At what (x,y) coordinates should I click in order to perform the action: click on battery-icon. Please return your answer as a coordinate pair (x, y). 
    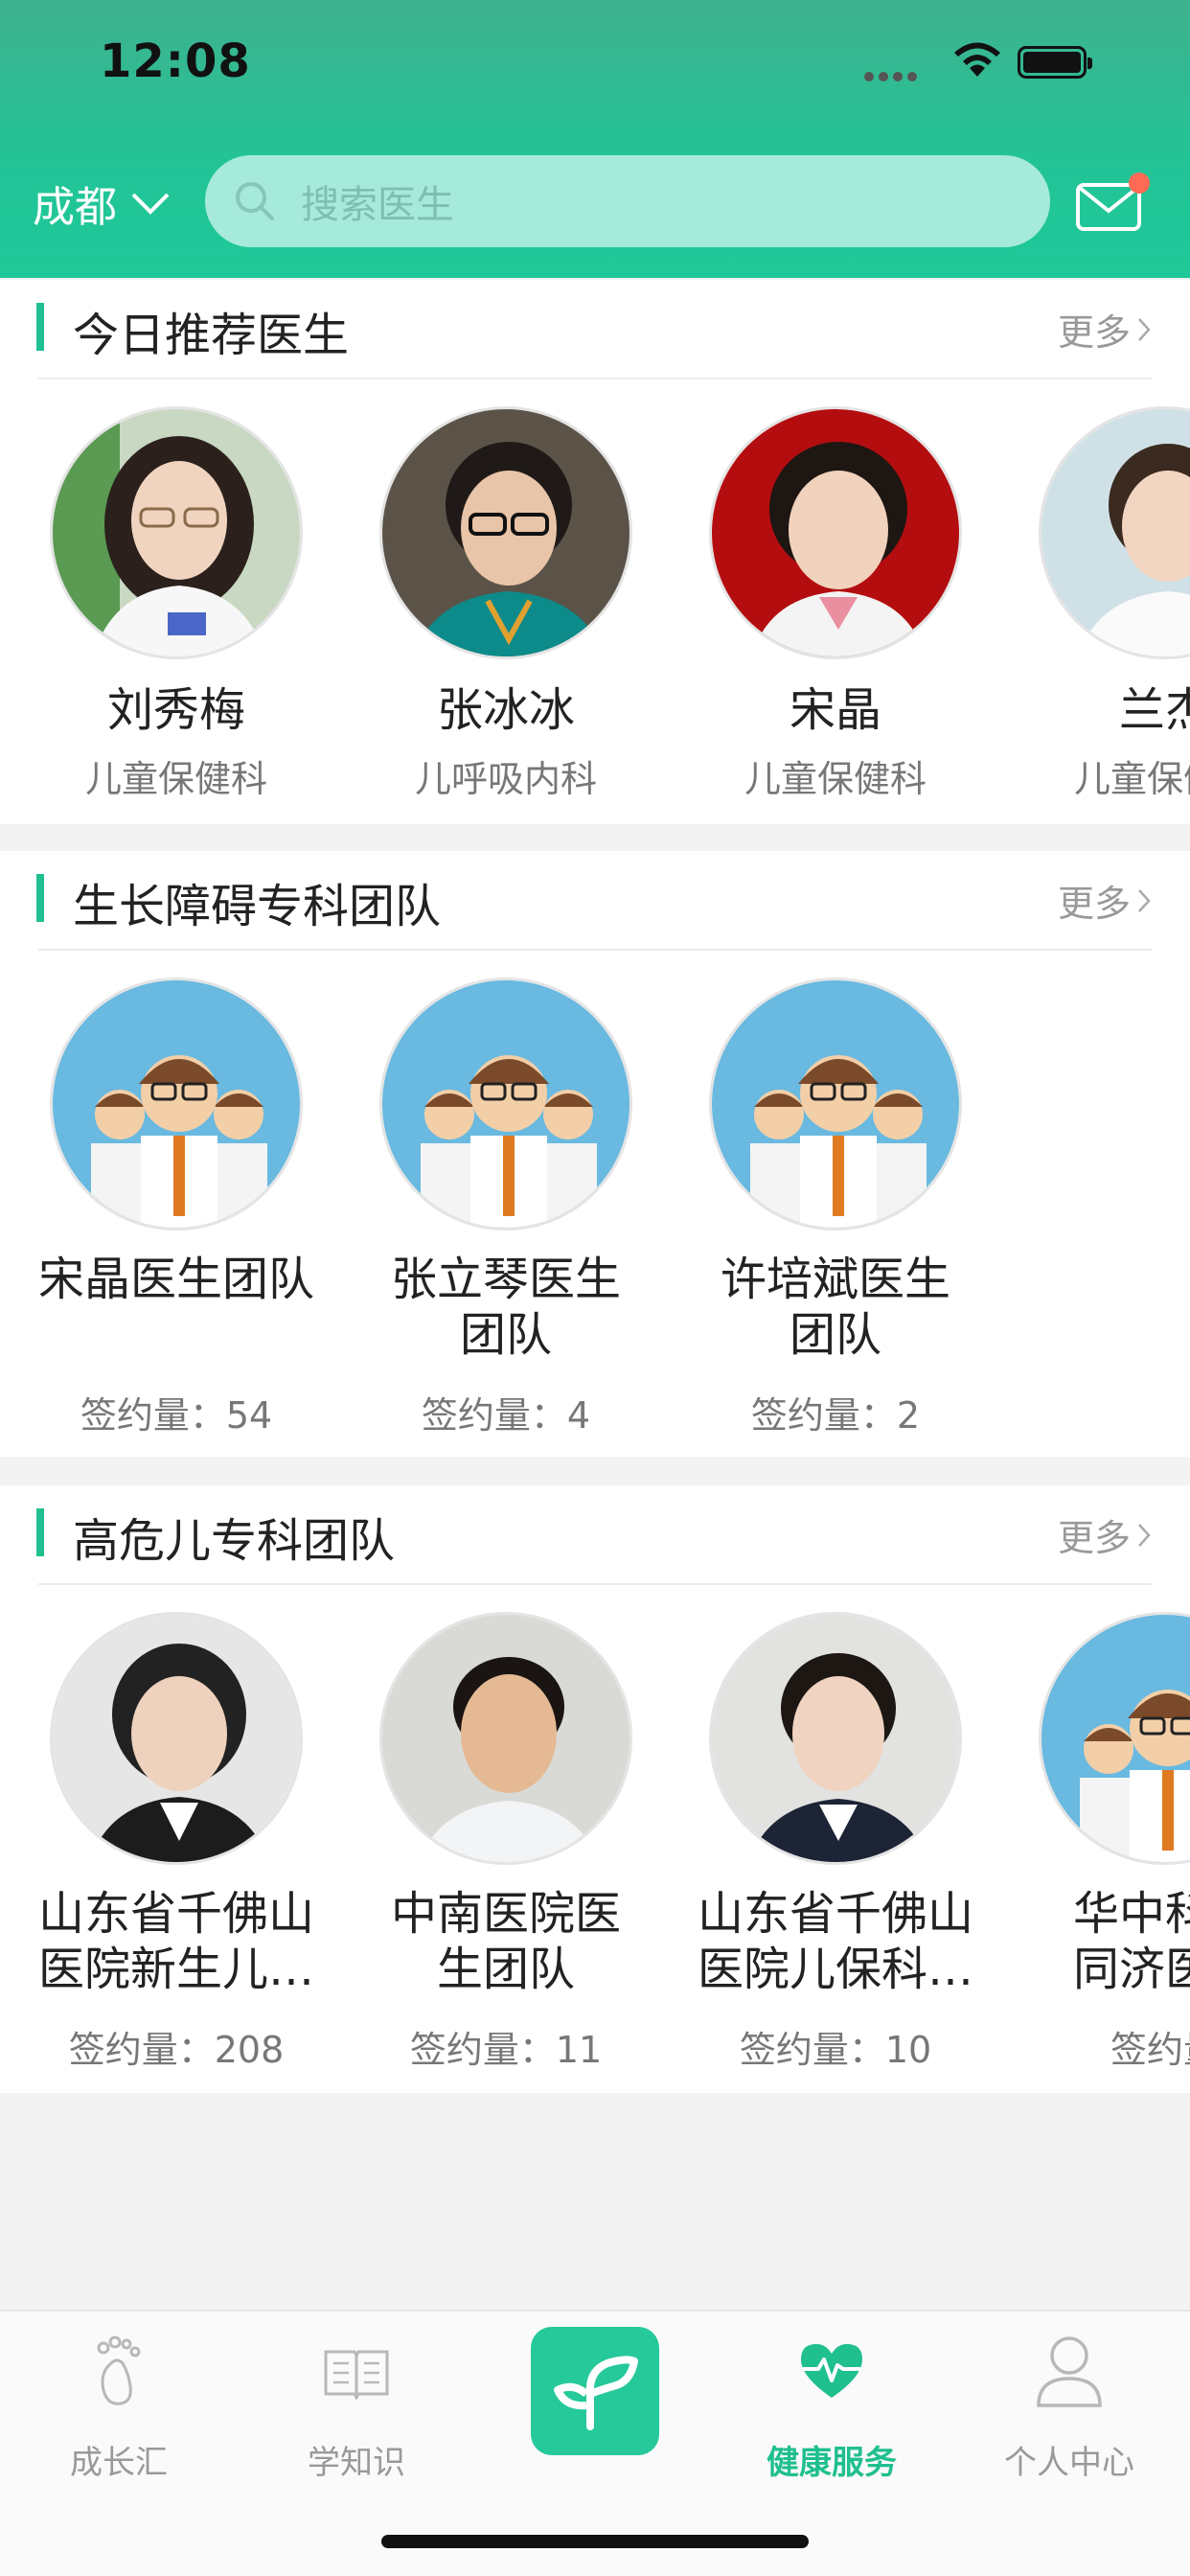
    Looking at the image, I should click on (1055, 63).